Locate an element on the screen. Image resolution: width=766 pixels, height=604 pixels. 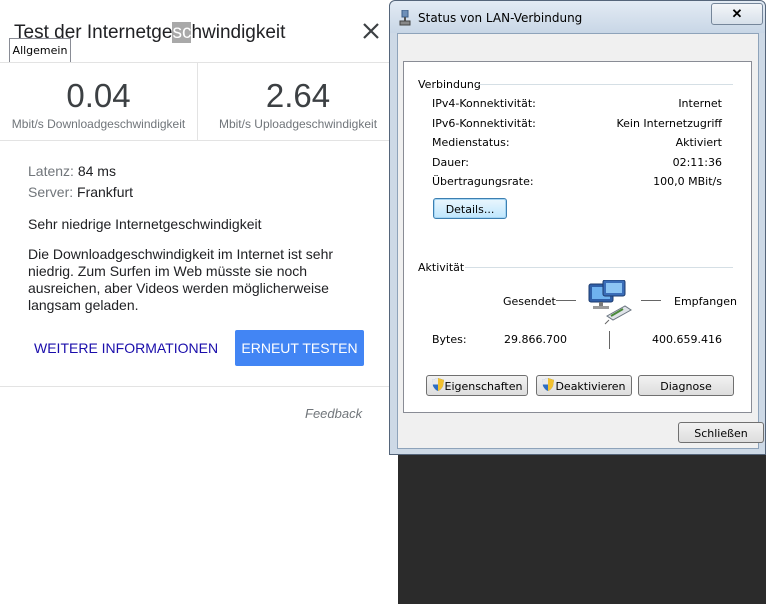
download-value: 0.04 is located at coordinates (98, 95).